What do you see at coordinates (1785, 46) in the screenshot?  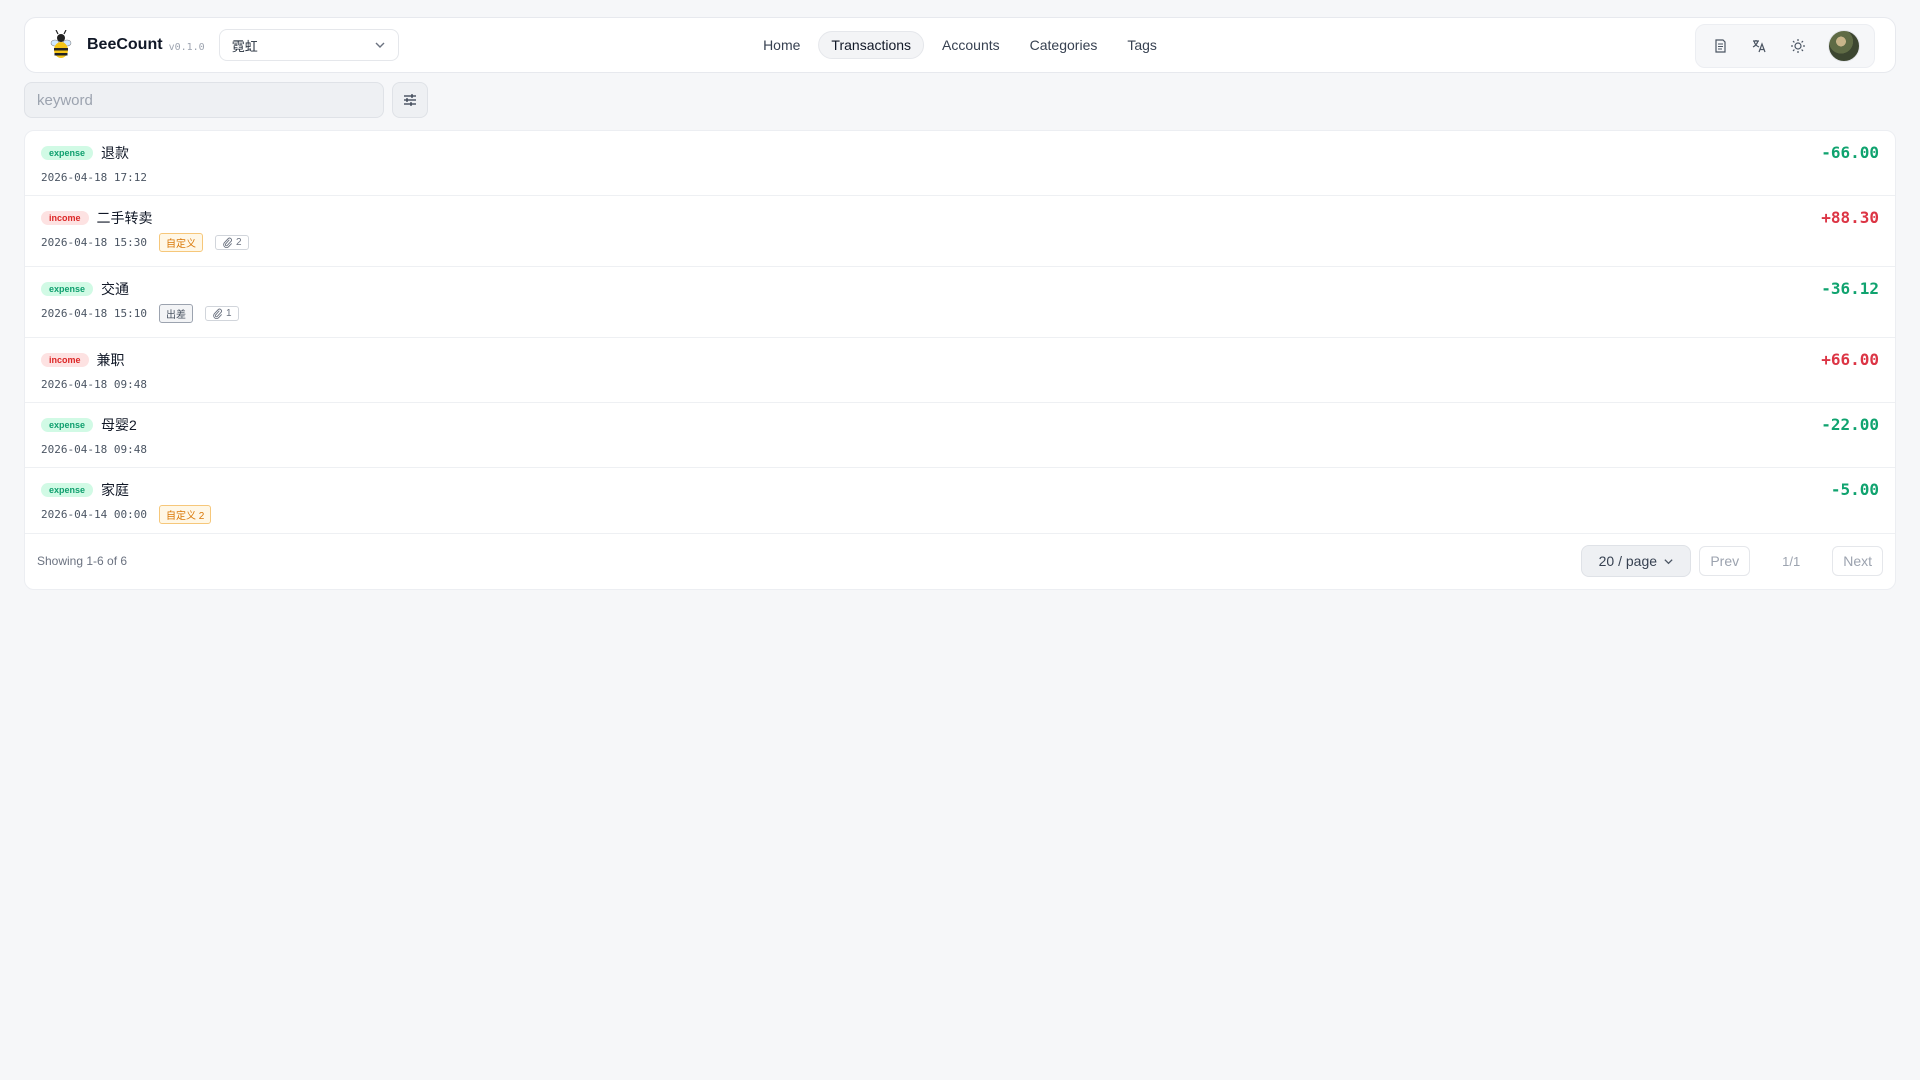 I see `header-toolbar` at bounding box center [1785, 46].